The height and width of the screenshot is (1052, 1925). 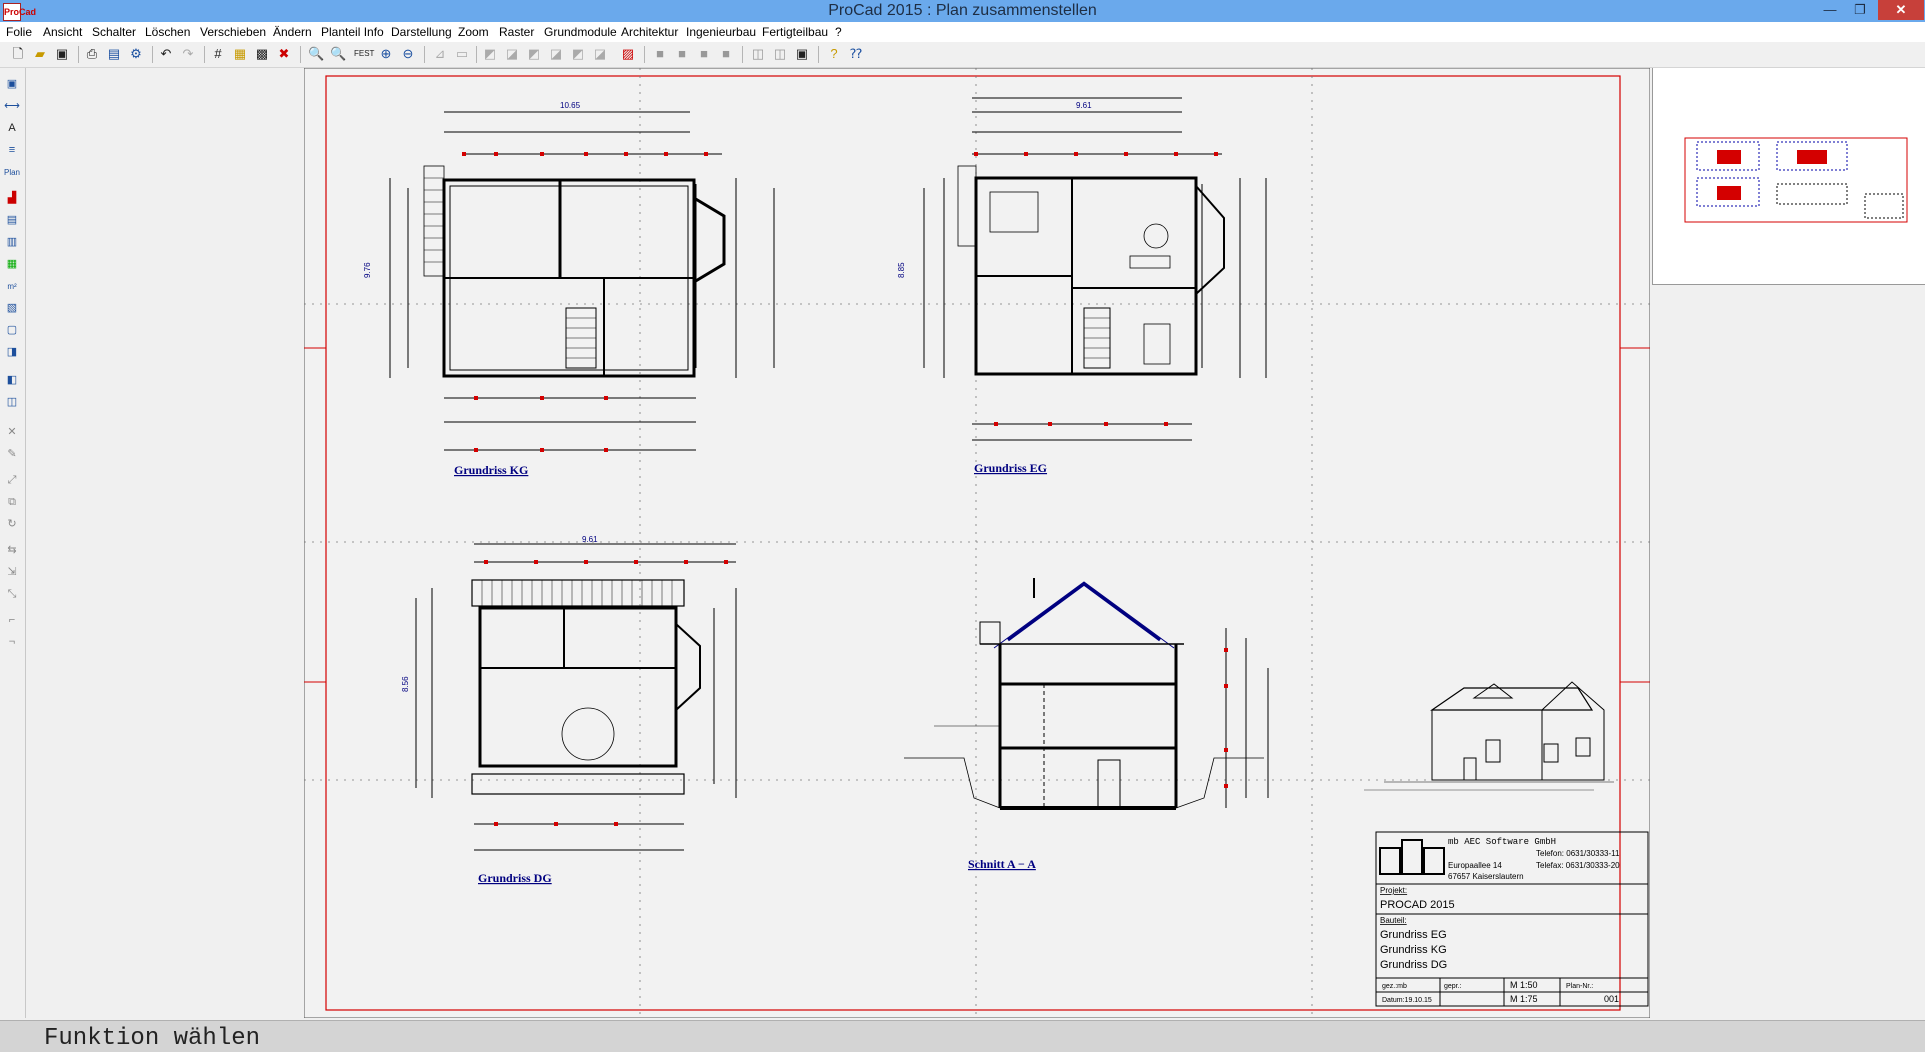 I want to click on plan-dg-width-dim: 9.61, so click(x=590, y=539).